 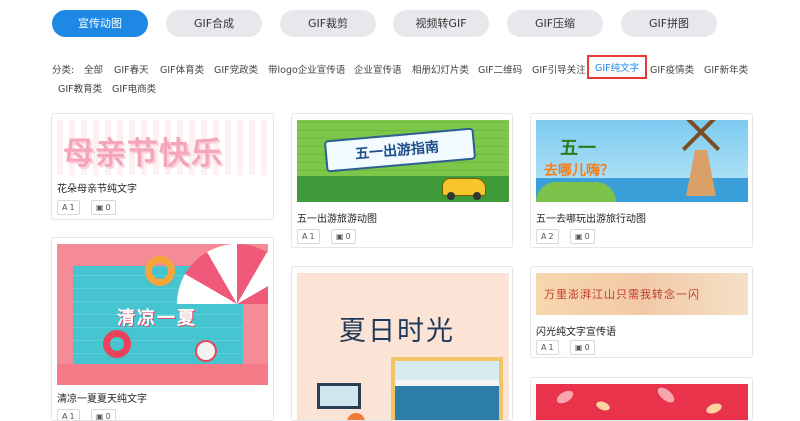 I want to click on template-thumbnail, so click(x=642, y=402).